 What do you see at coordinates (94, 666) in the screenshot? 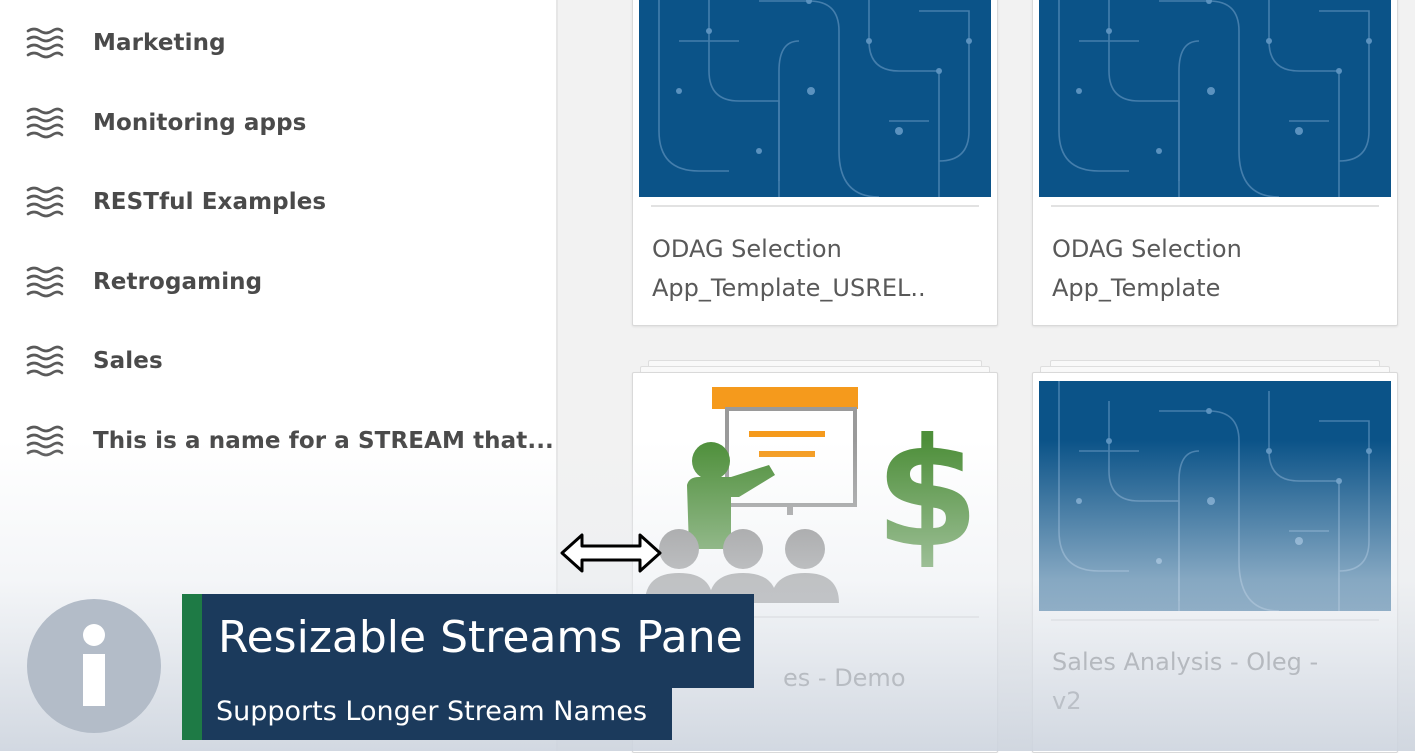
I see `info-icon` at bounding box center [94, 666].